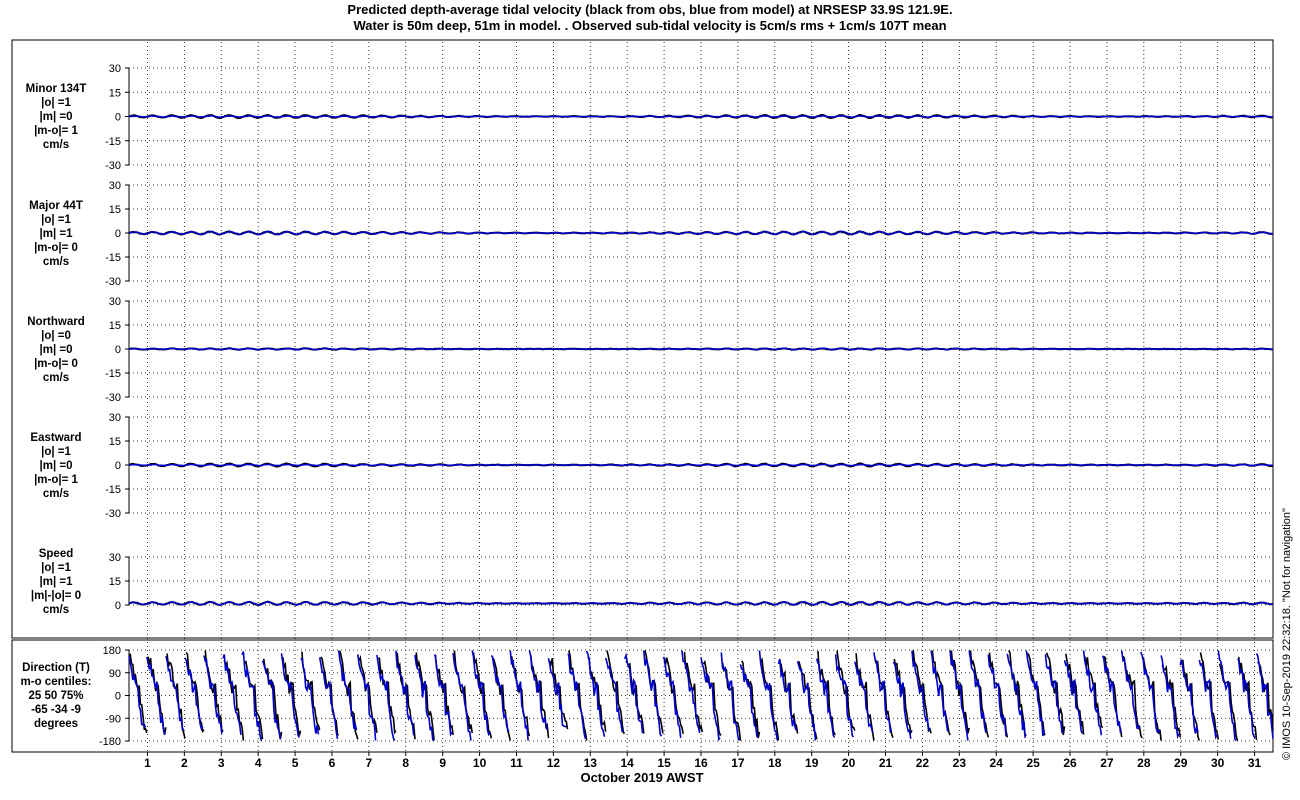 This screenshot has width=1300, height=800. What do you see at coordinates (1144, 763) in the screenshot?
I see `x-tick-label-28: 28` at bounding box center [1144, 763].